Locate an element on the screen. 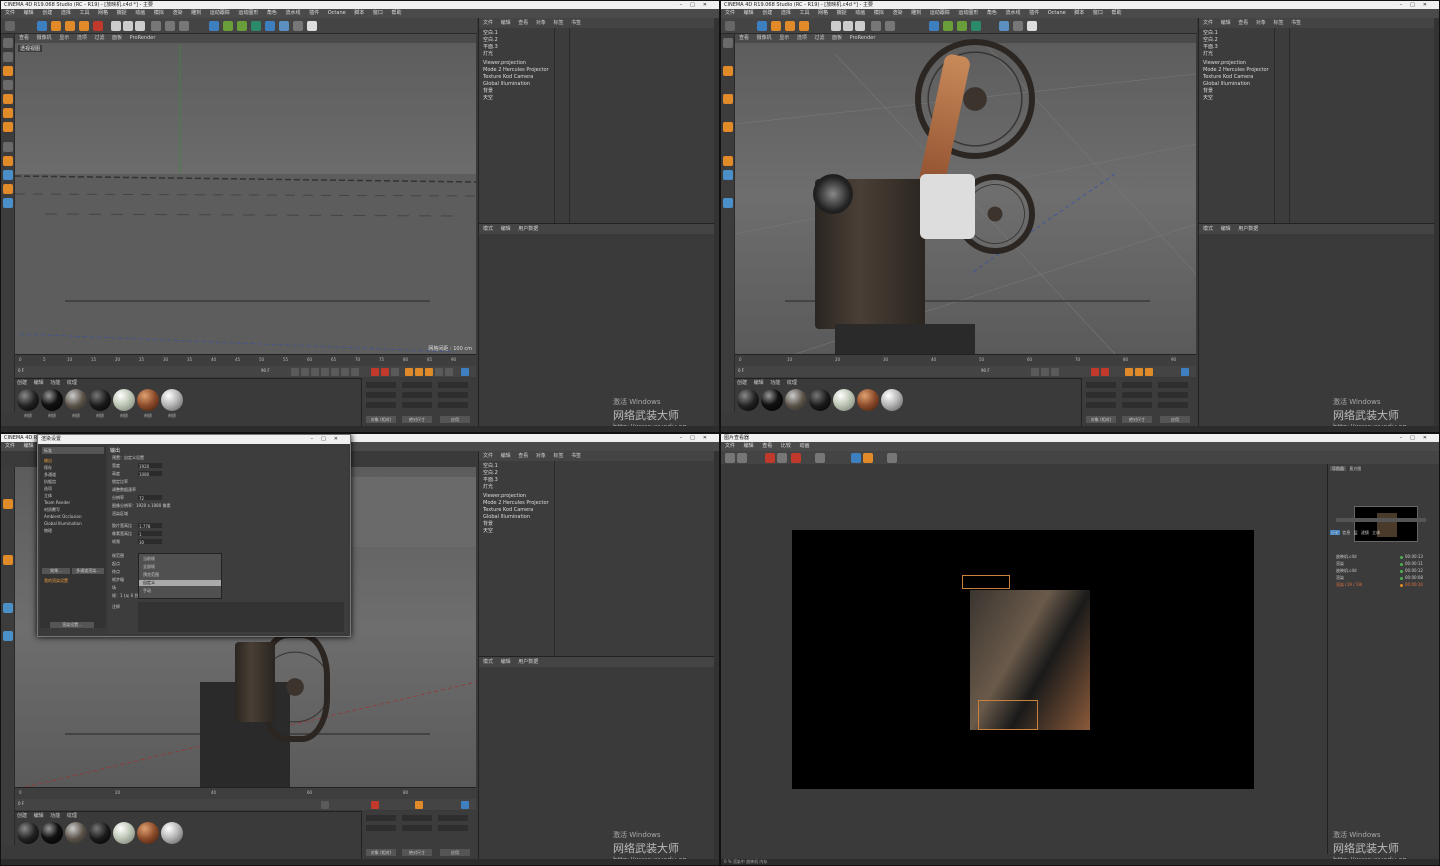  dropdown-option: 当前帧 is located at coordinates (149, 559).